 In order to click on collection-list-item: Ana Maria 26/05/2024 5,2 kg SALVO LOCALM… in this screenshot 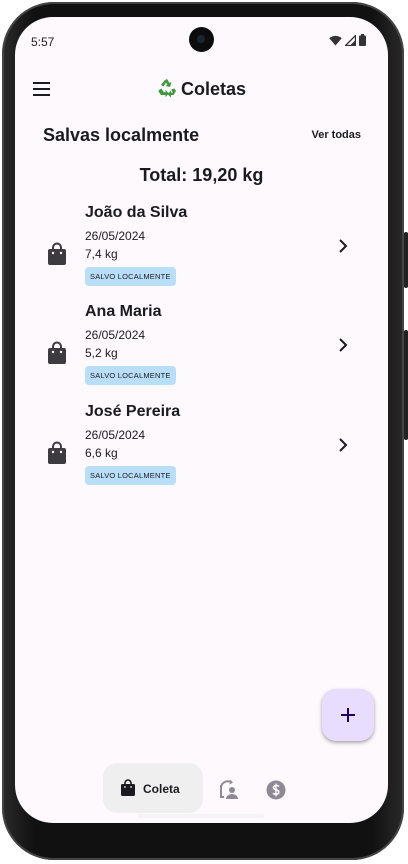, I will do `click(201, 351)`.